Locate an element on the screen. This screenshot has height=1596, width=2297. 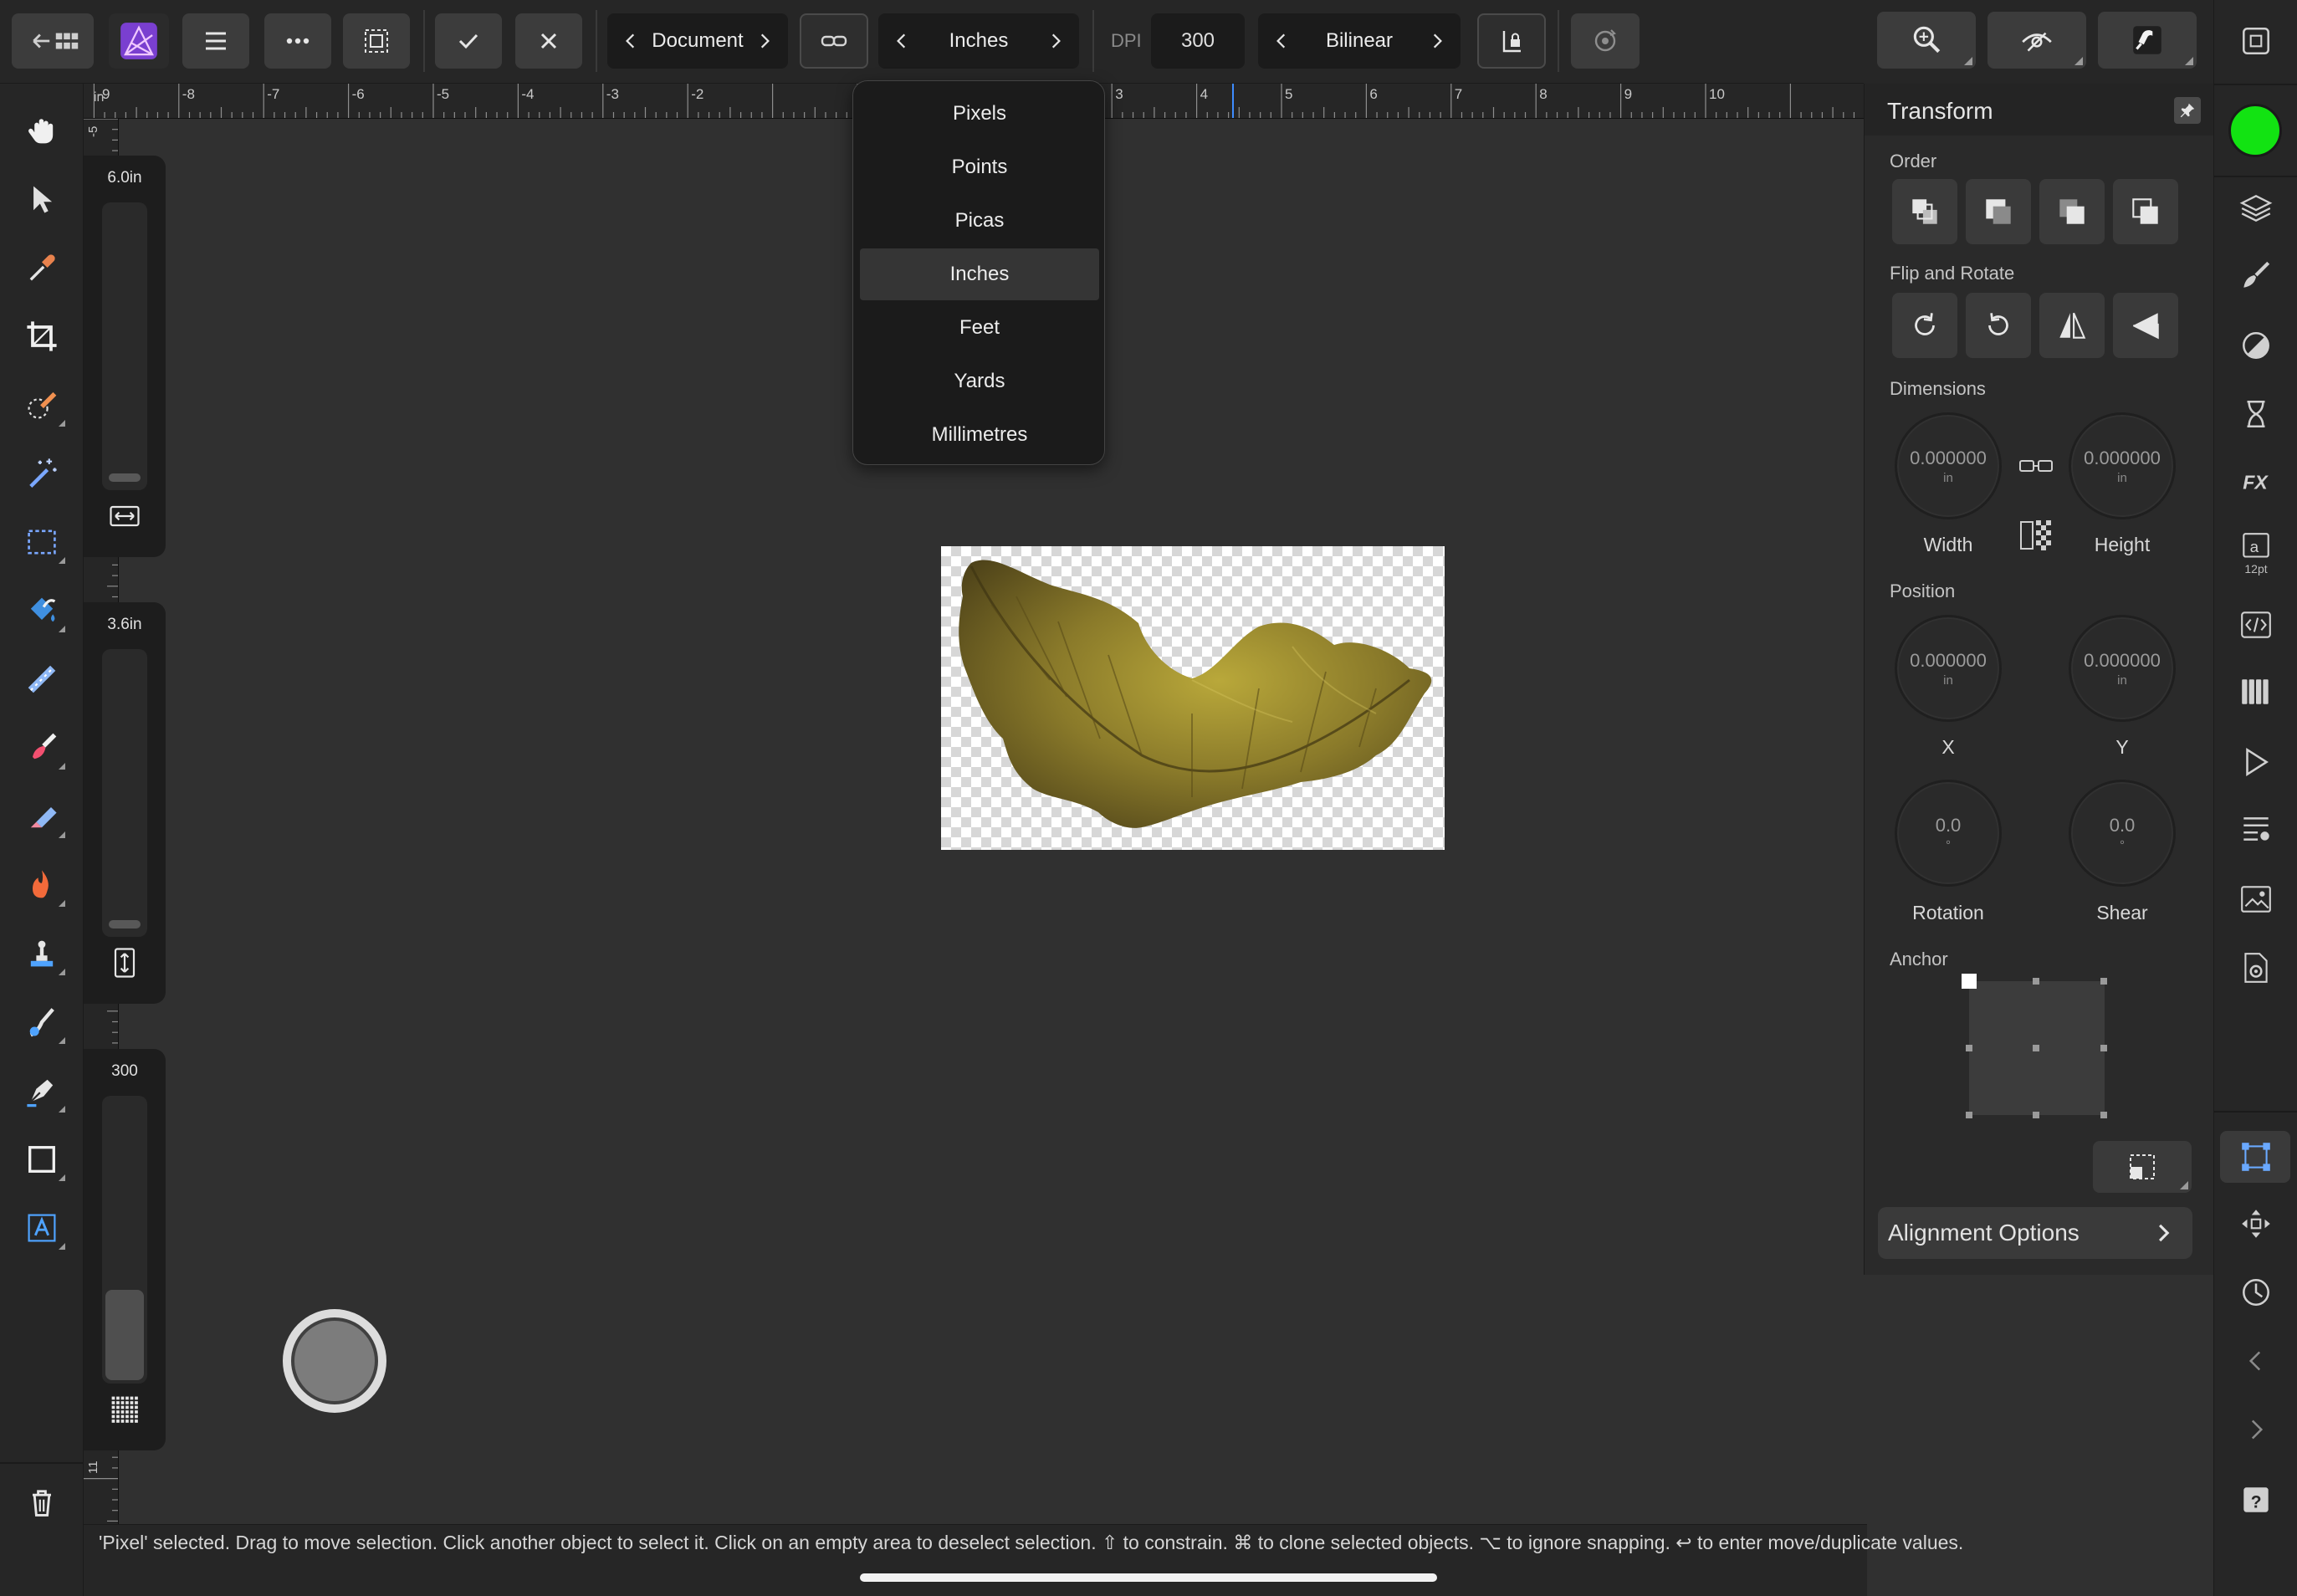
units-option-inches: Inches is located at coordinates (979, 274).